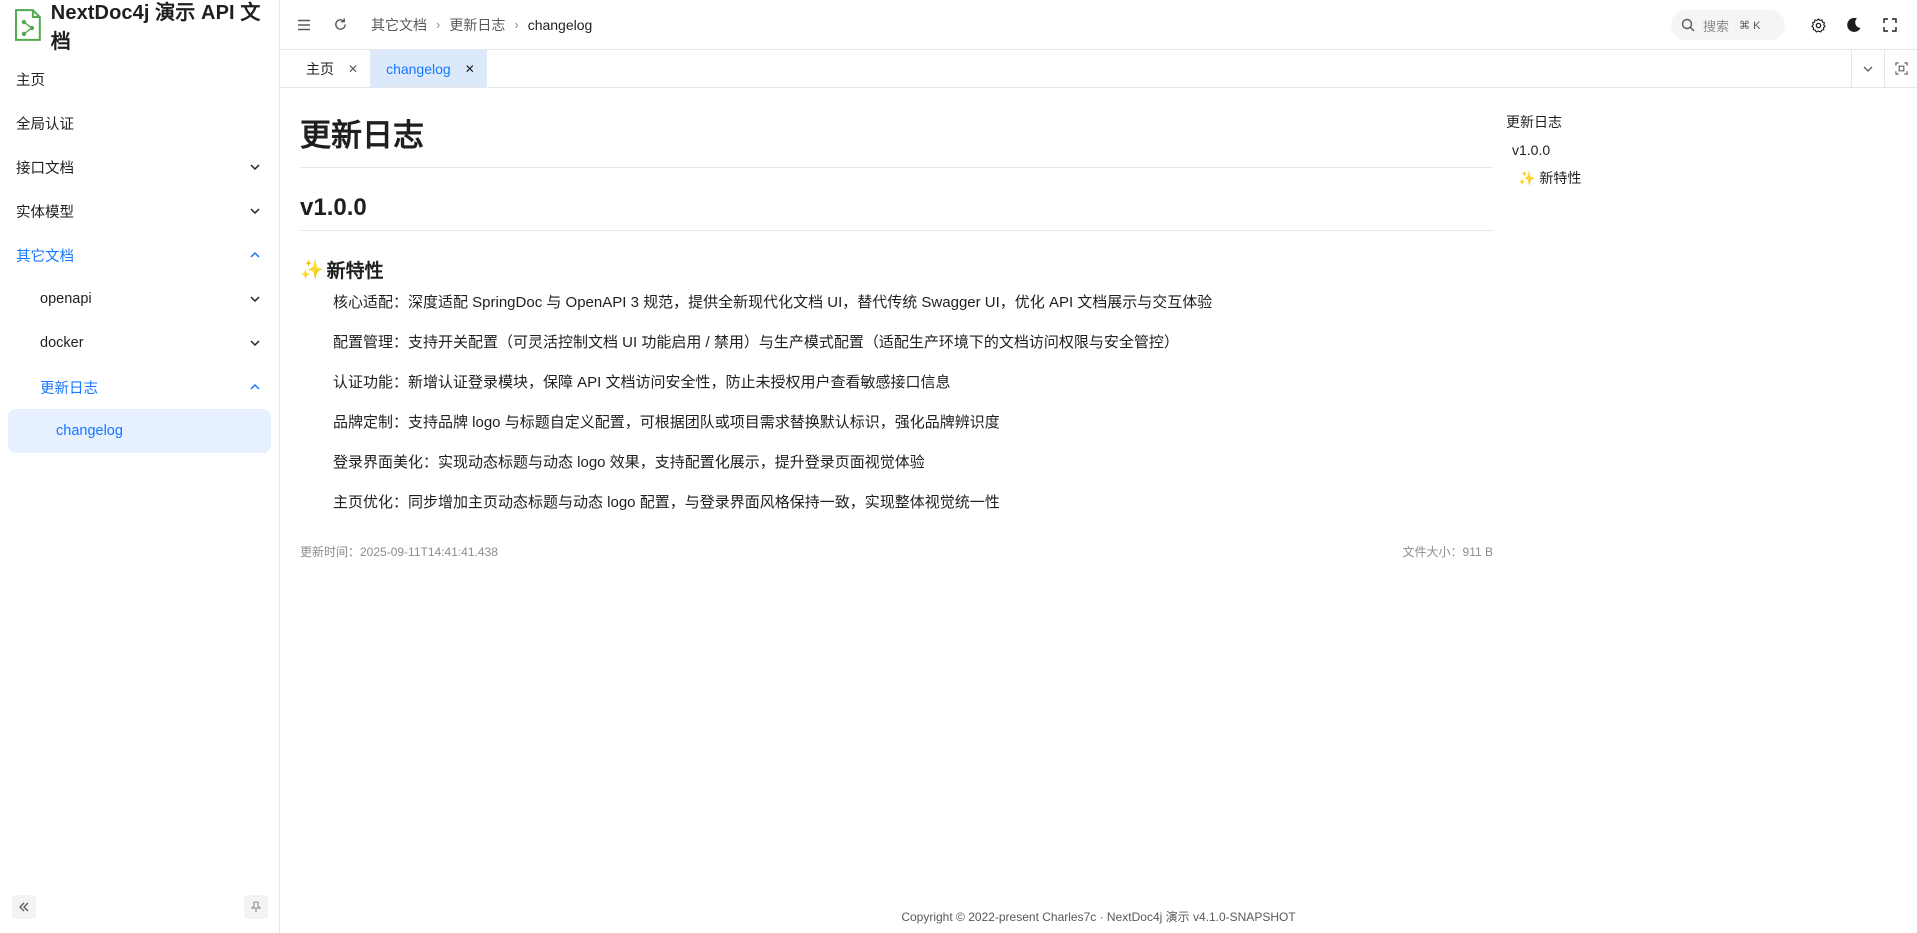 Image resolution: width=1917 pixels, height=933 pixels. I want to click on tab-home: 主页 ✕, so click(325, 68).